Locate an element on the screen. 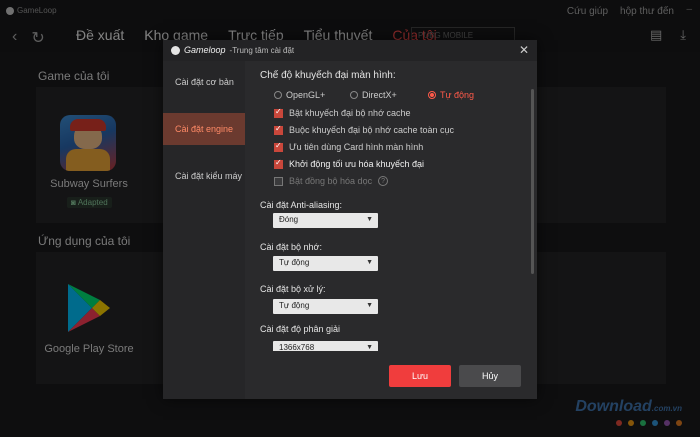  memory-label: Cài đặt bộ nhớ: is located at coordinates (291, 247).